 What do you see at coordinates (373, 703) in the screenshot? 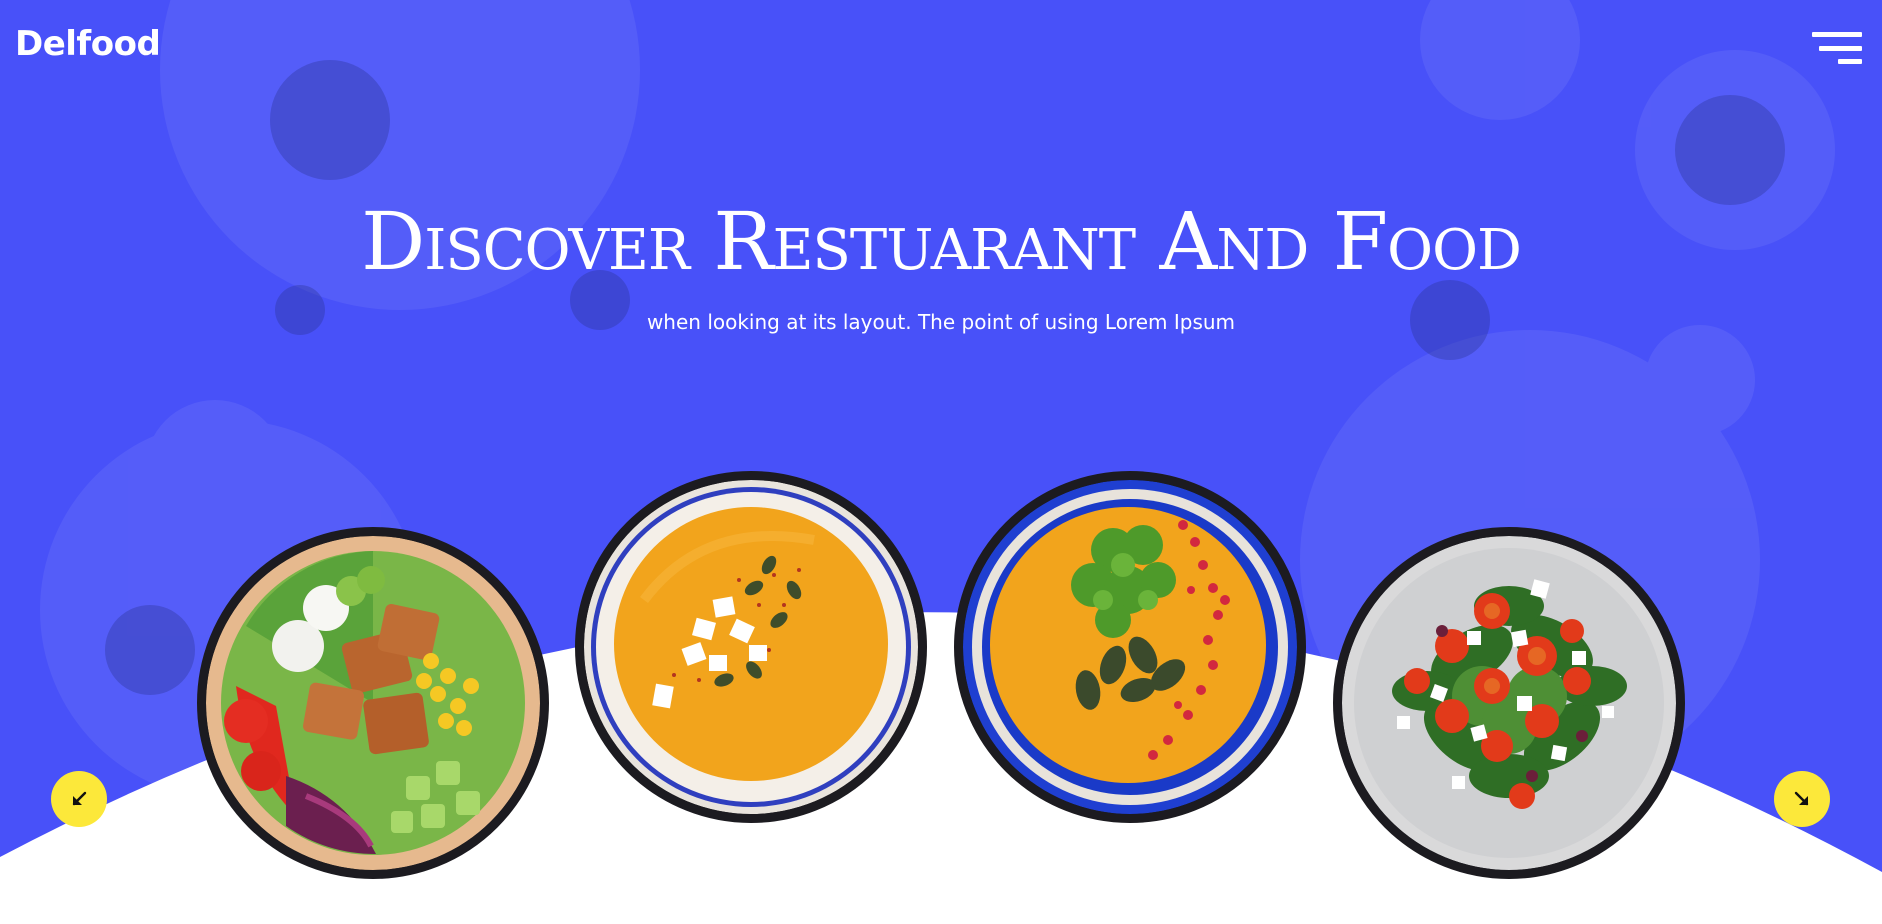
I see `salad-bowl-tofu-image` at bounding box center [373, 703].